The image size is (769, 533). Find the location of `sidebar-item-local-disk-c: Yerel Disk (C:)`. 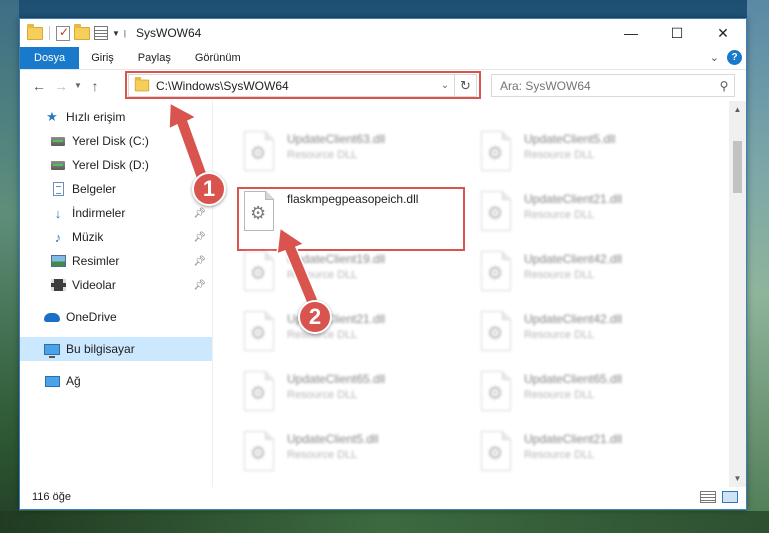

sidebar-item-local-disk-c: Yerel Disk (C:) is located at coordinates (116, 141).